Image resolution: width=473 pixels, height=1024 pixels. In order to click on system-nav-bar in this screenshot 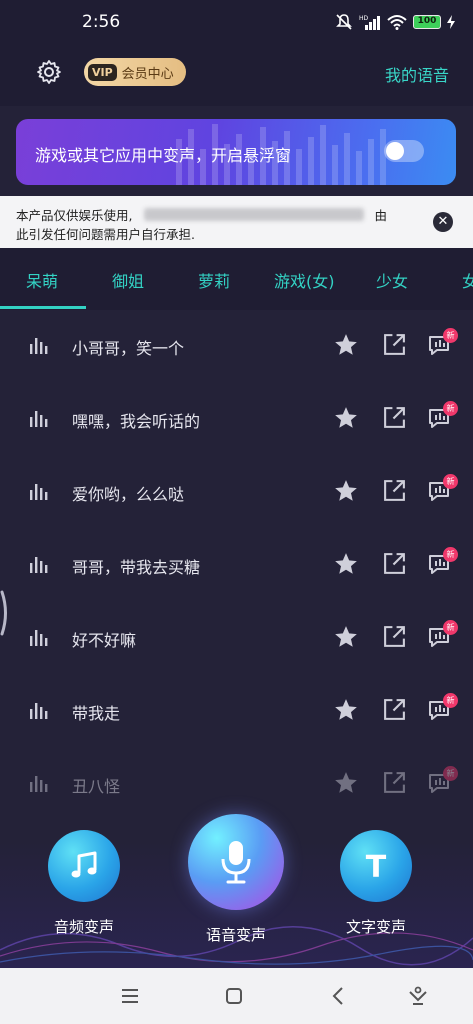, I will do `click(236, 996)`.